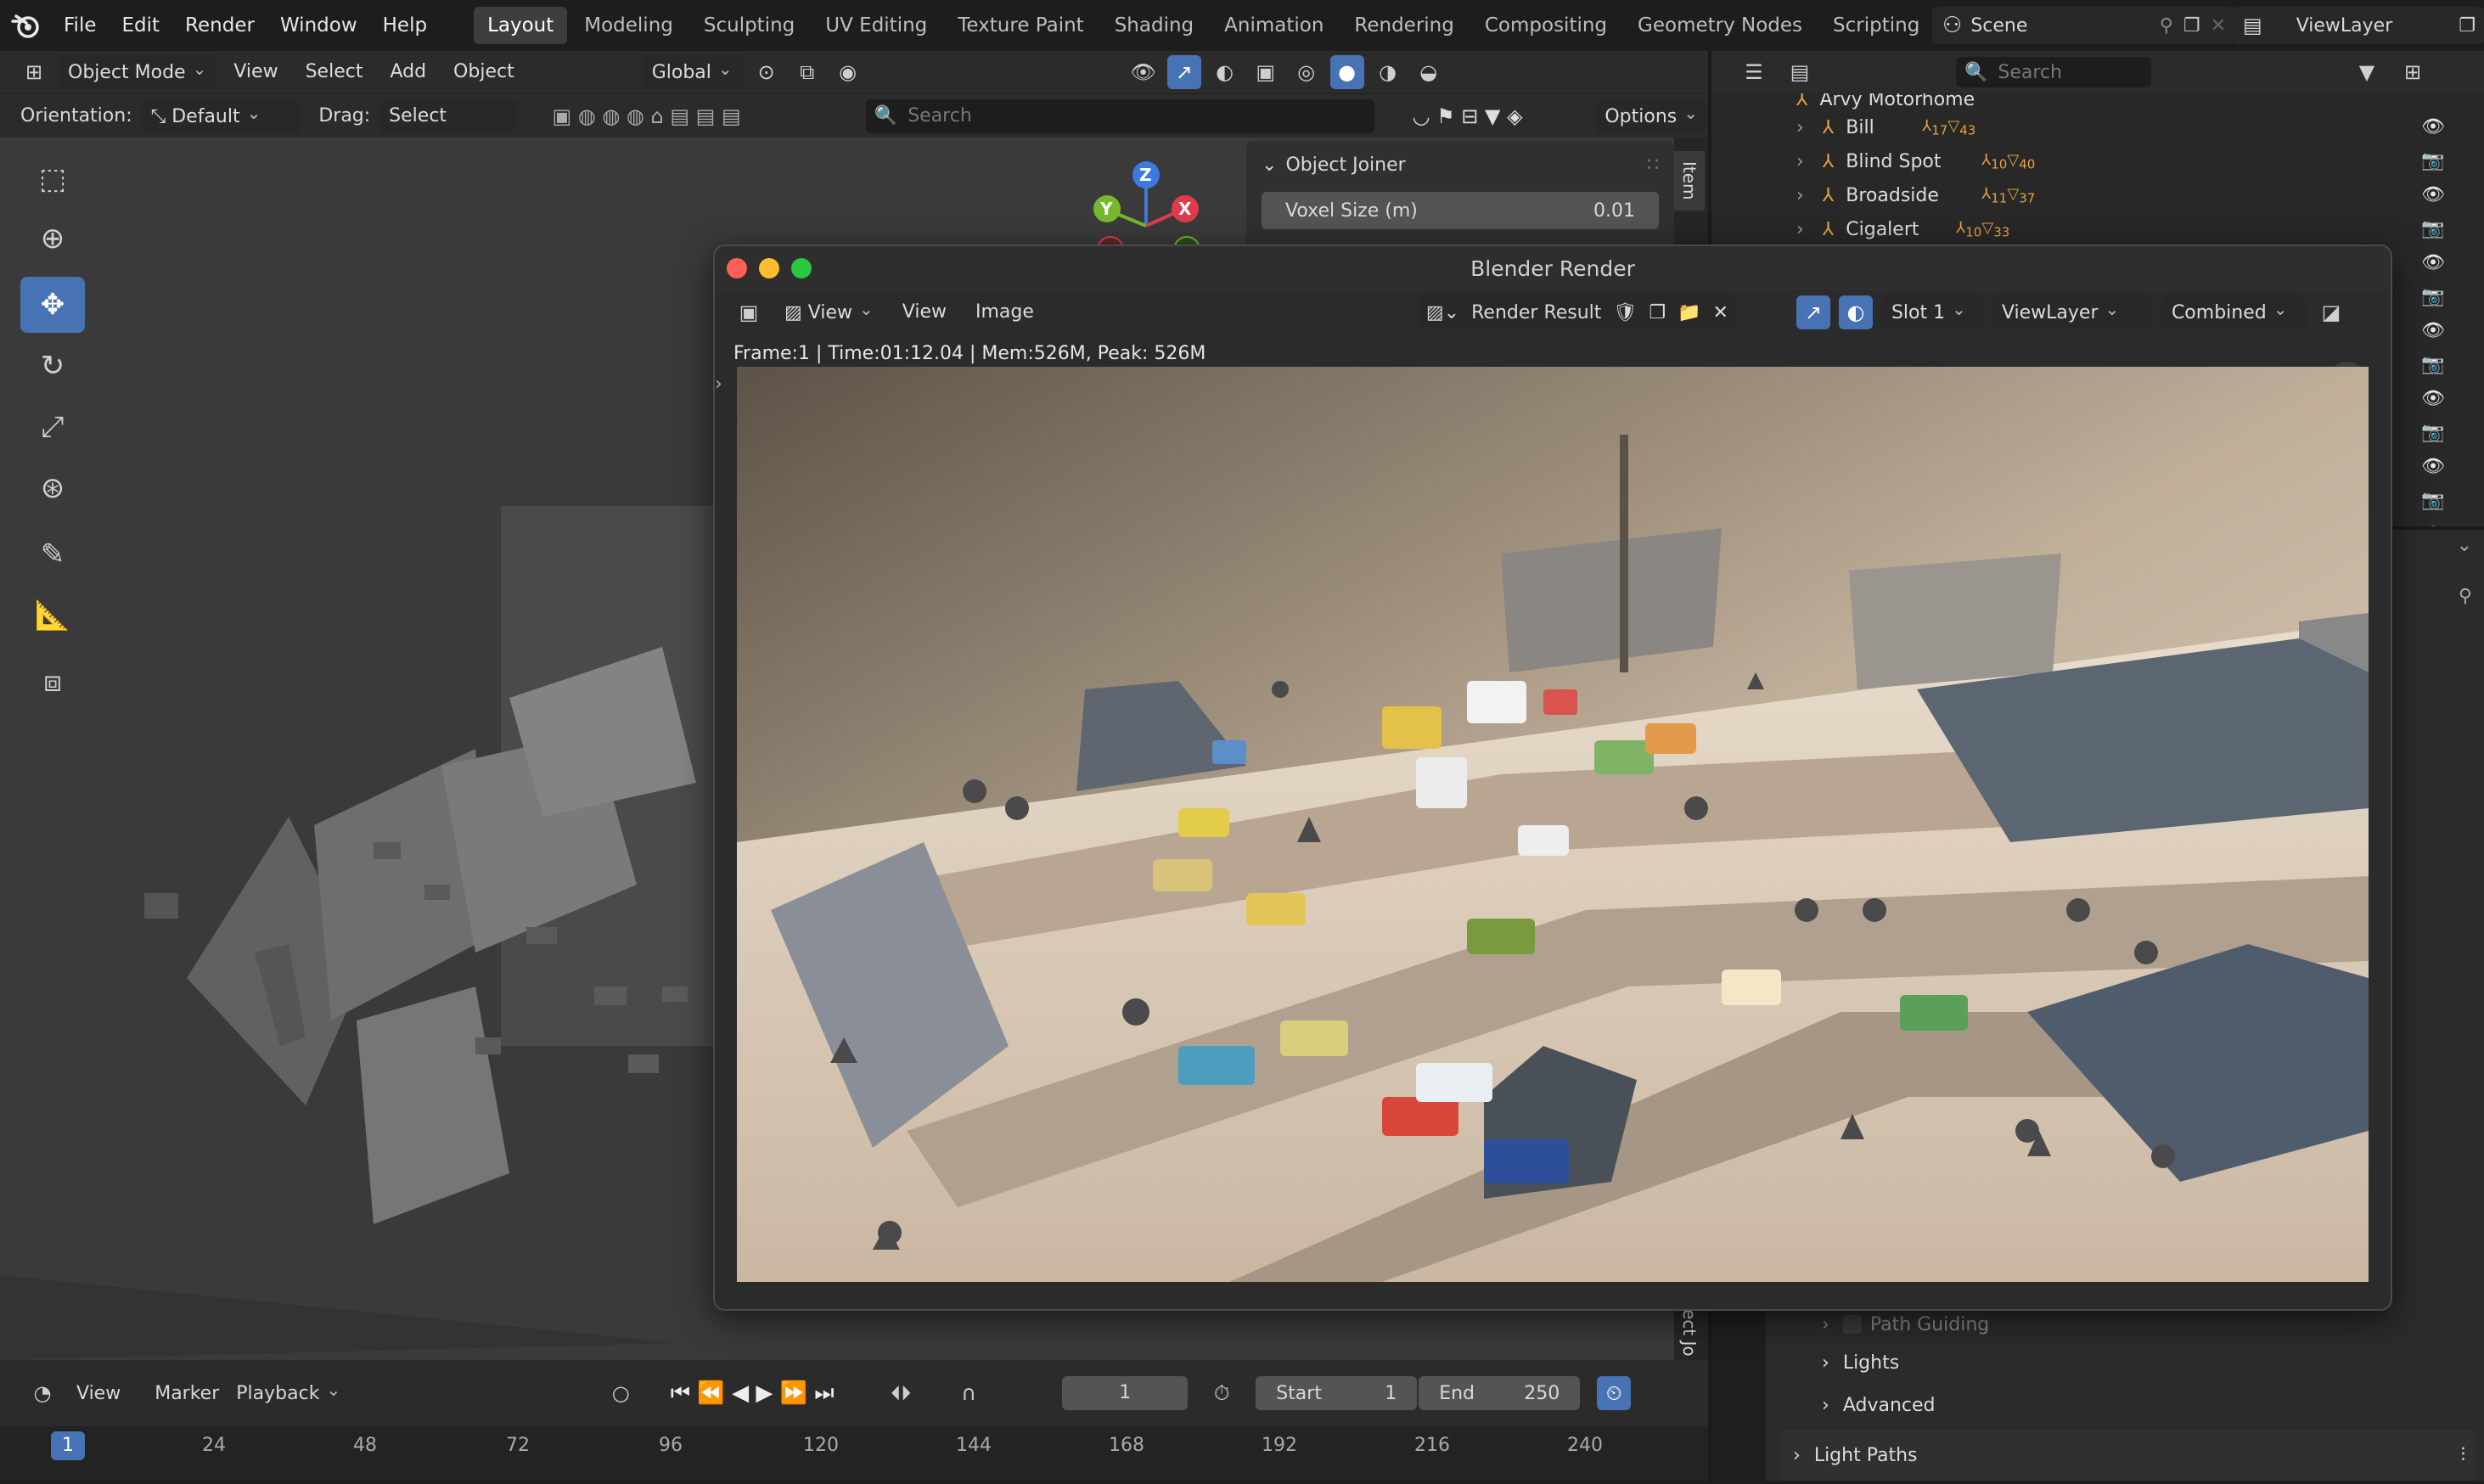  What do you see at coordinates (52, 239) in the screenshot?
I see `cursor-tool-icon: ⊕` at bounding box center [52, 239].